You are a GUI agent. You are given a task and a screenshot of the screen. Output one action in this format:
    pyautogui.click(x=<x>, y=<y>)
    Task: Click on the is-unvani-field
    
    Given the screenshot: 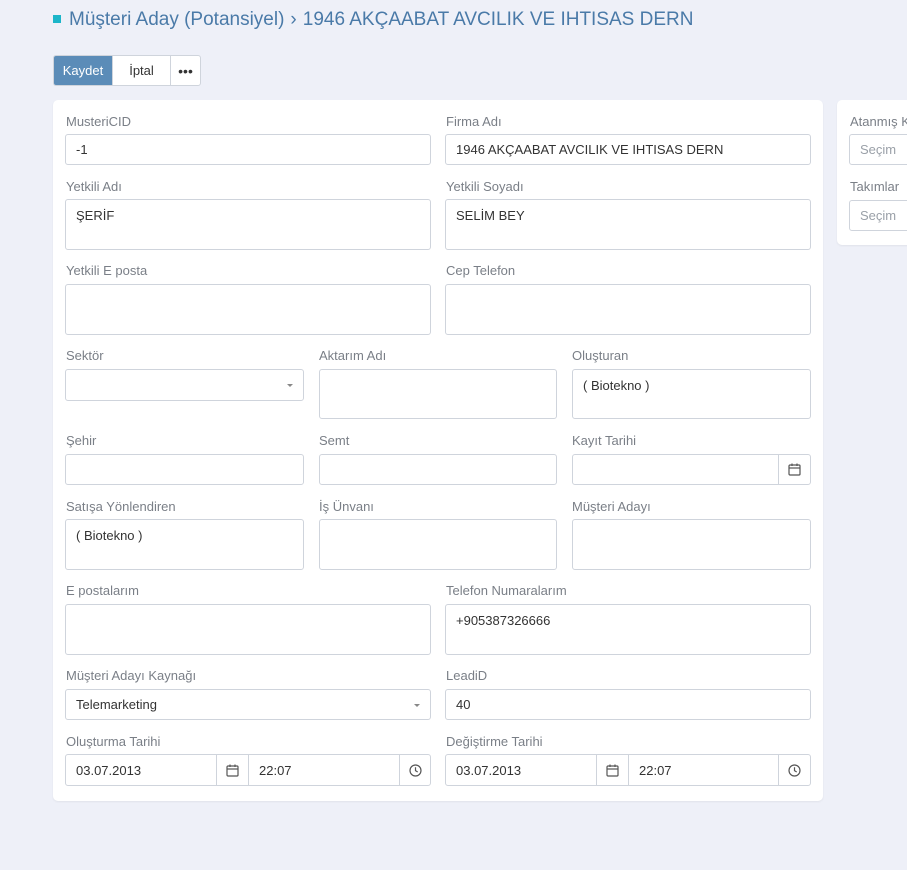 What is the action you would take?
    pyautogui.click(x=438, y=544)
    